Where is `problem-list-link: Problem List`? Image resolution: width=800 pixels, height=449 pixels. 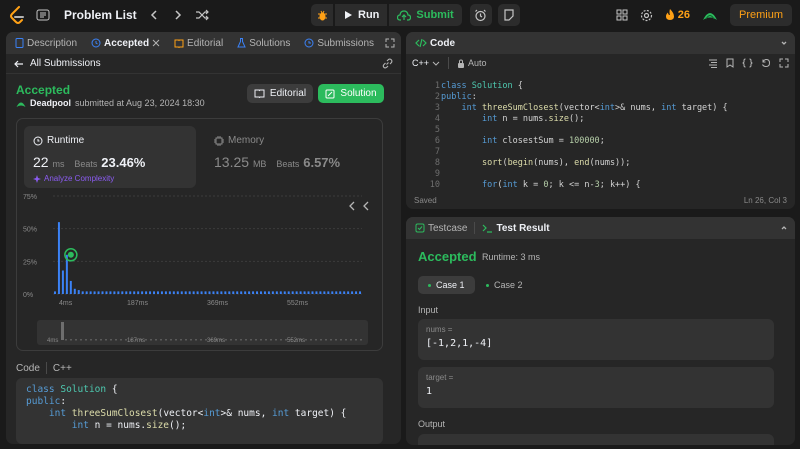
problem-list-link: Problem List is located at coordinates (100, 15).